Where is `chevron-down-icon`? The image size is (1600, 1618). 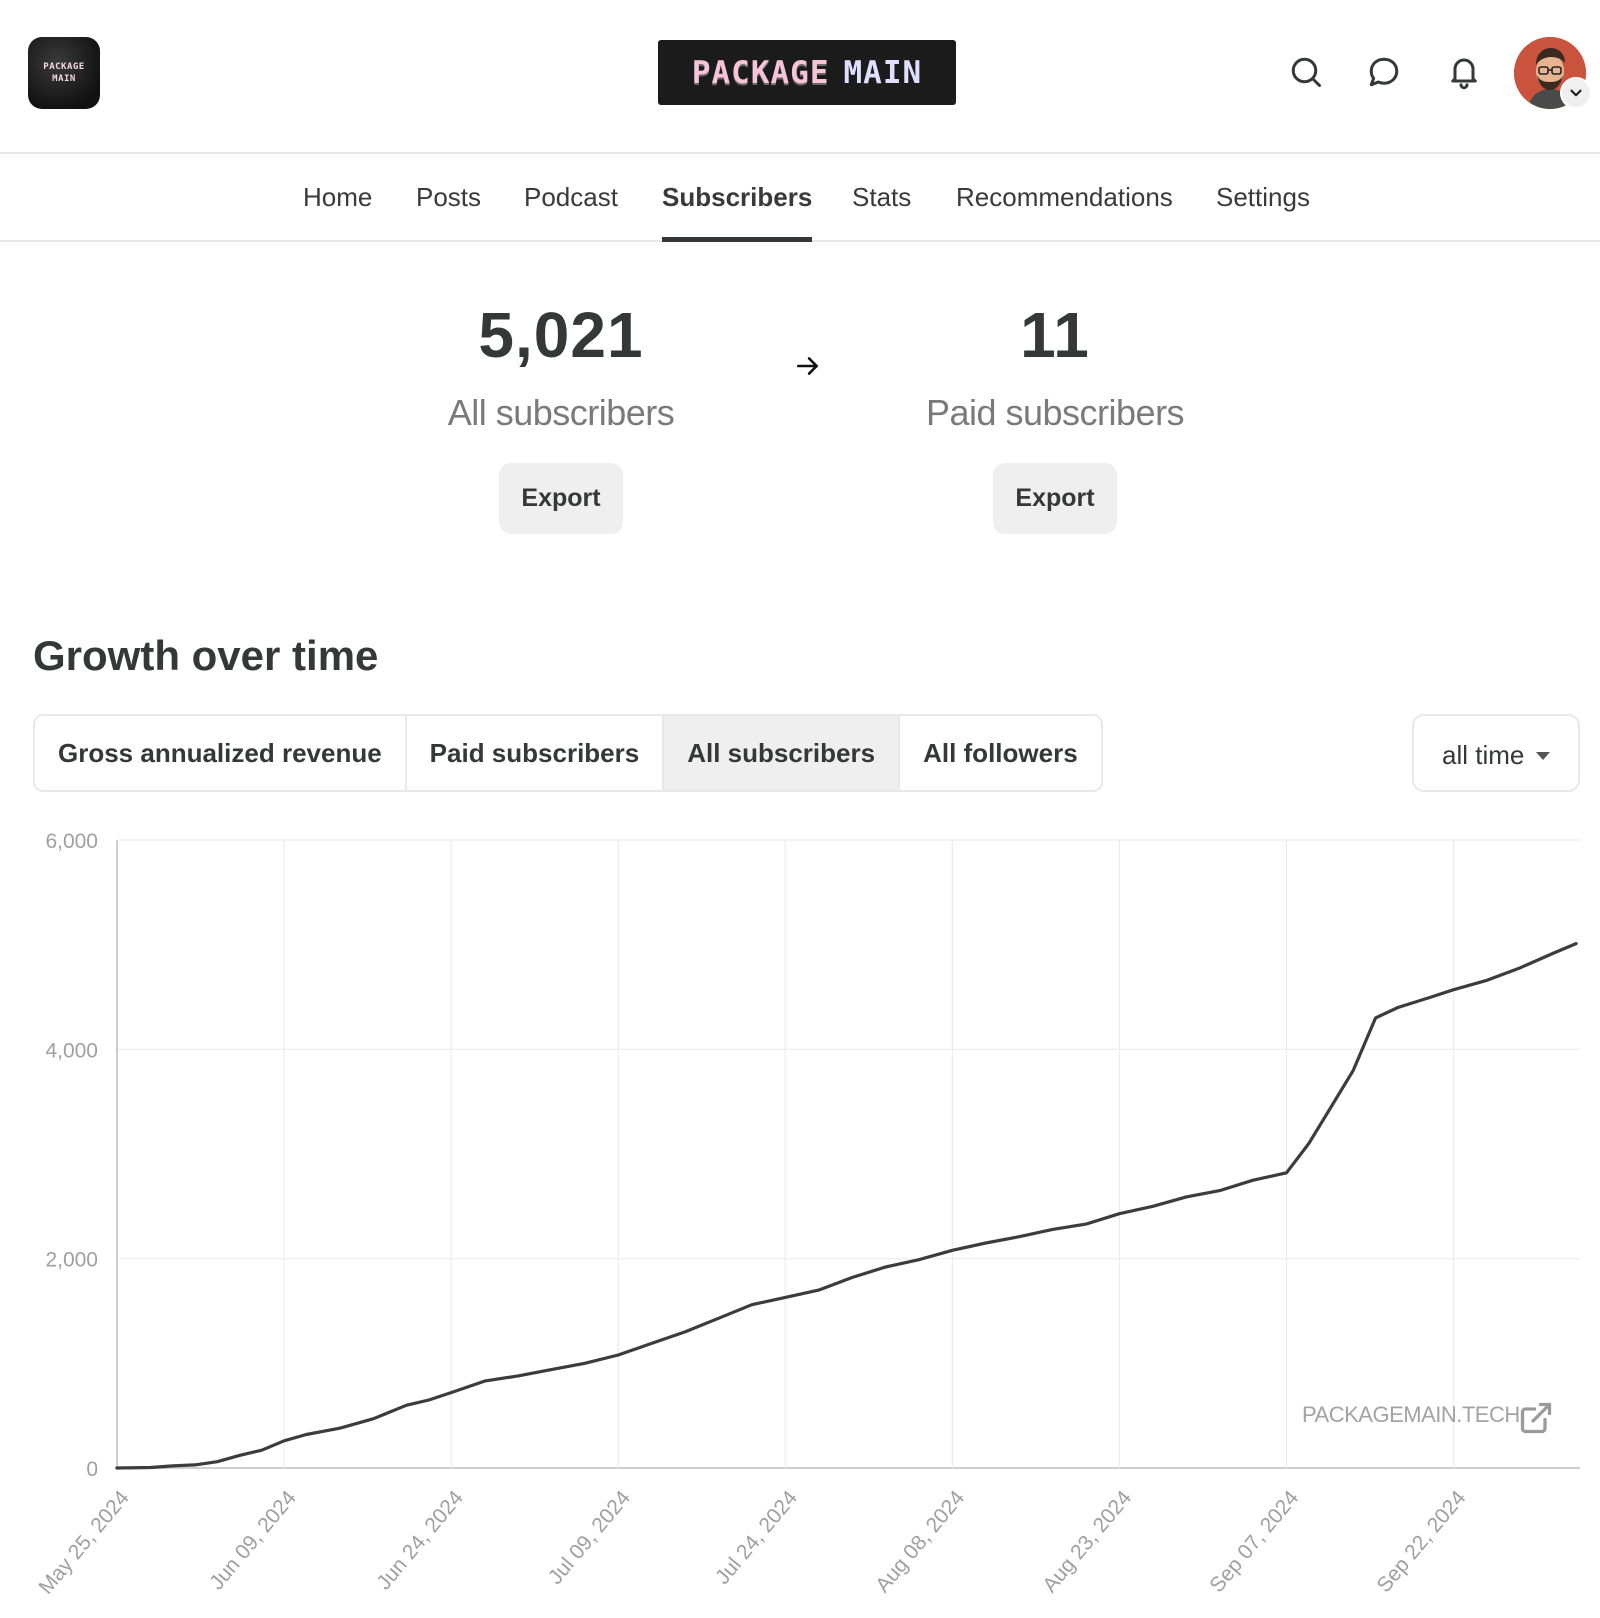 chevron-down-icon is located at coordinates (1576, 93).